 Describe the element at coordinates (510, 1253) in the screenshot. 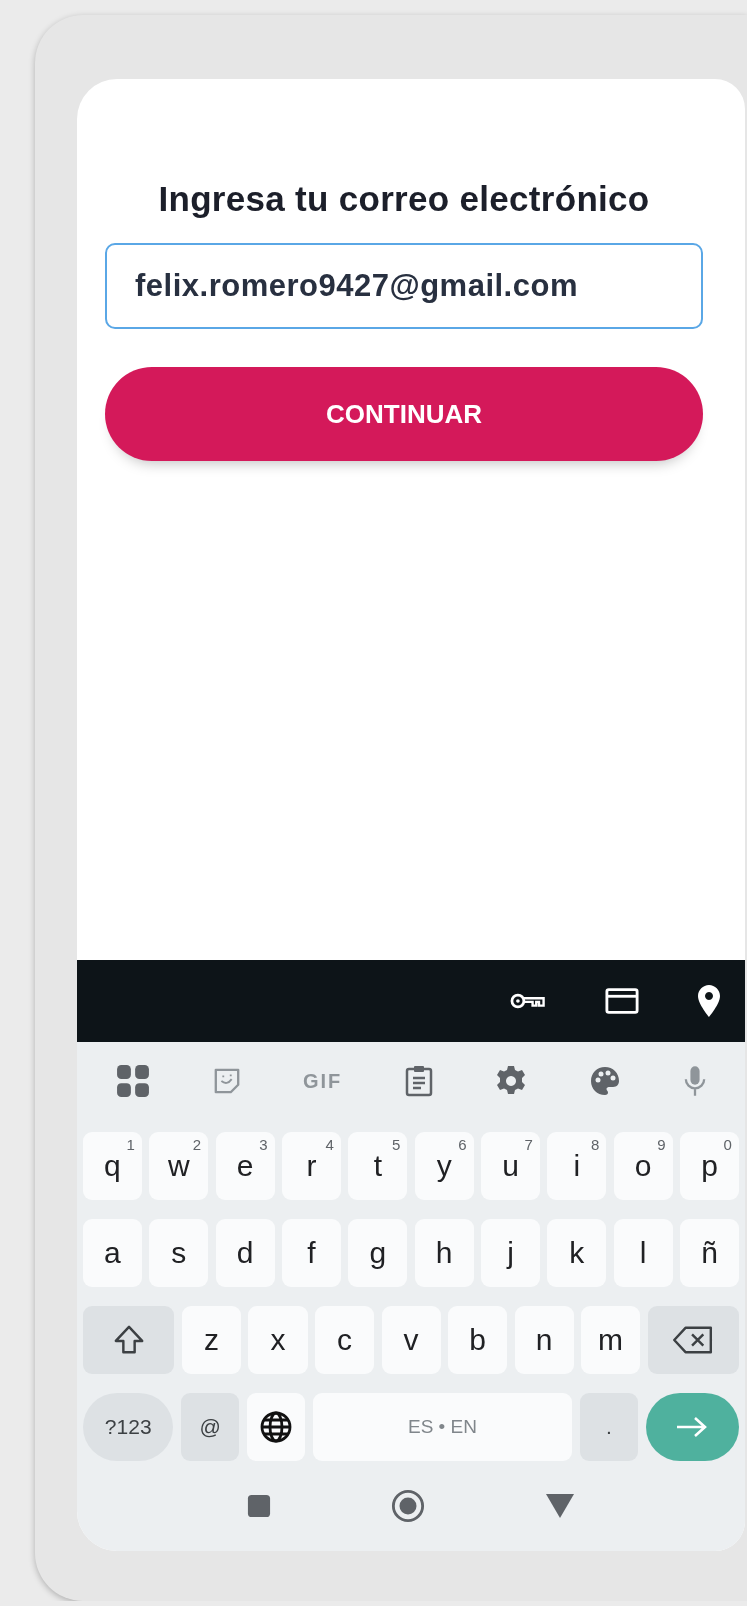

I see `key: j` at that location.